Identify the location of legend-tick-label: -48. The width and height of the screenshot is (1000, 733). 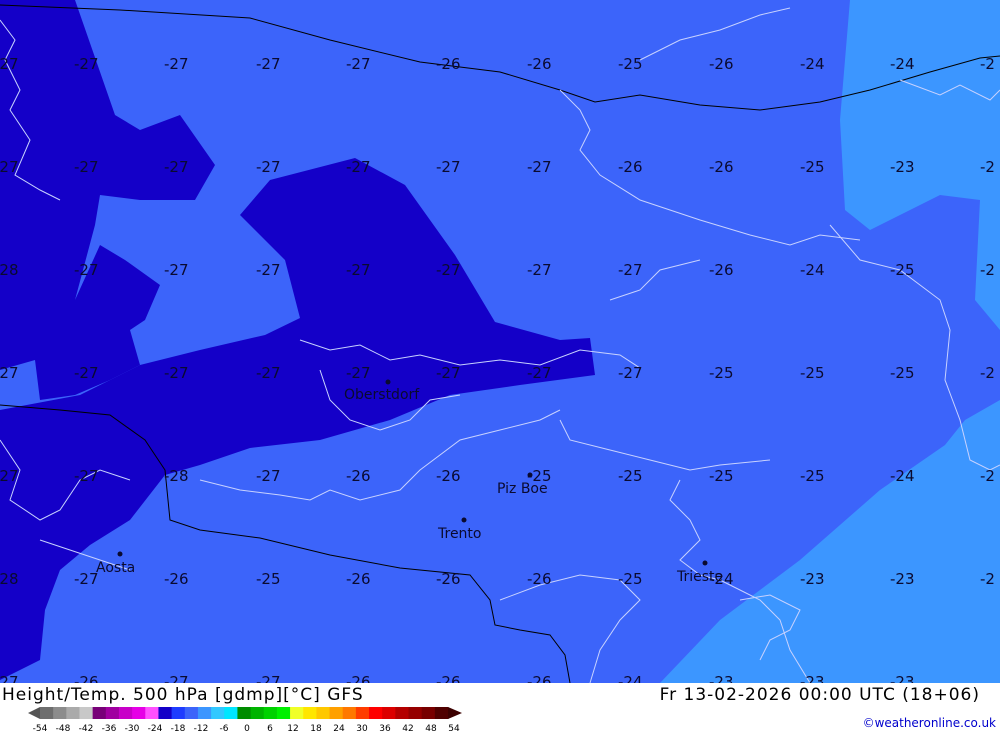
(63, 728).